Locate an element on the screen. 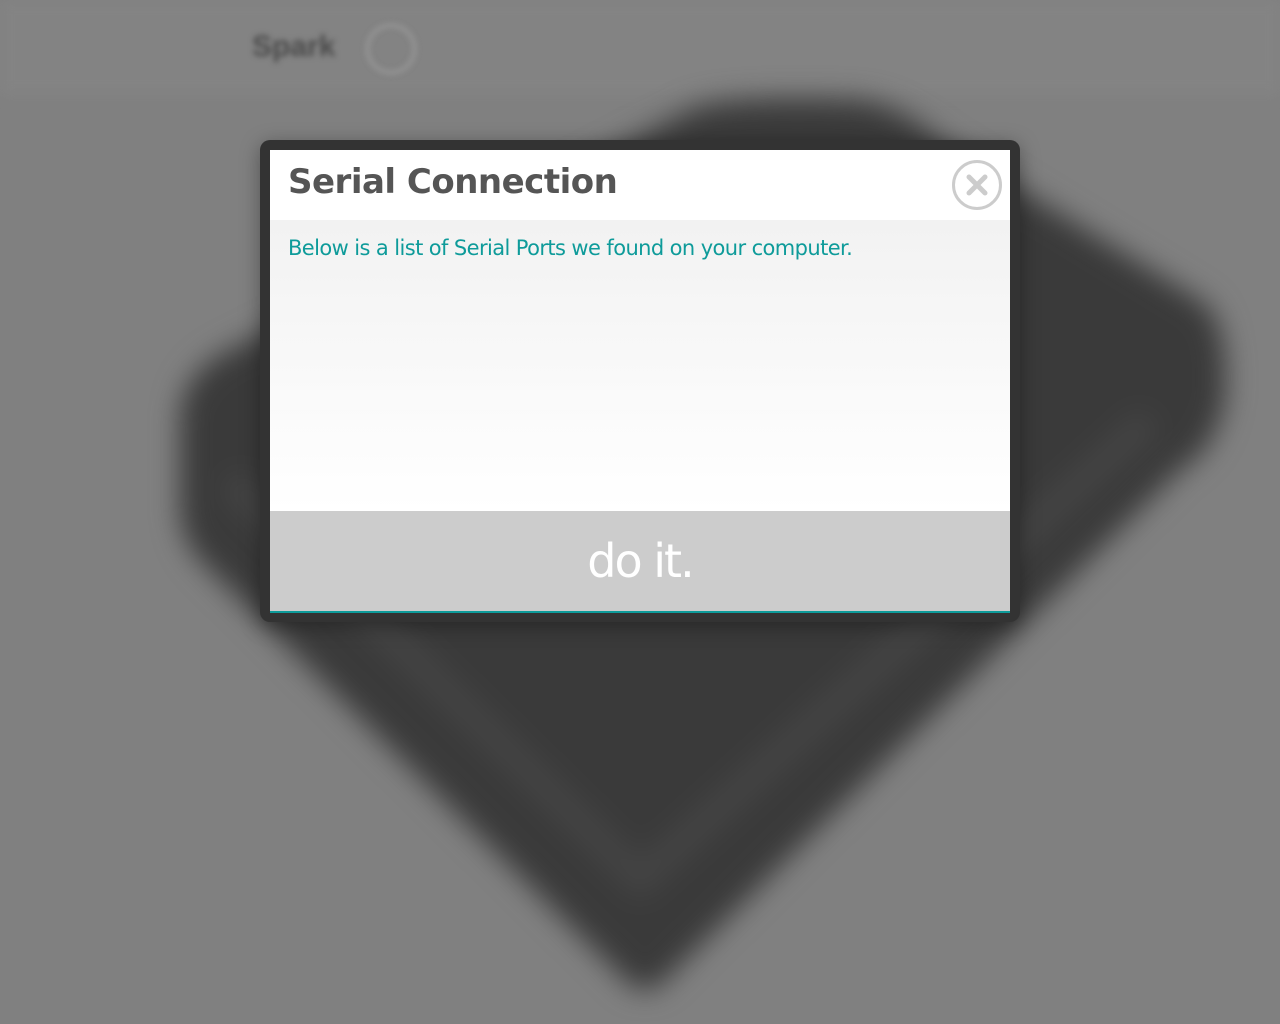 The height and width of the screenshot is (1024, 1280). dialog-title: Serial Connection is located at coordinates (453, 182).